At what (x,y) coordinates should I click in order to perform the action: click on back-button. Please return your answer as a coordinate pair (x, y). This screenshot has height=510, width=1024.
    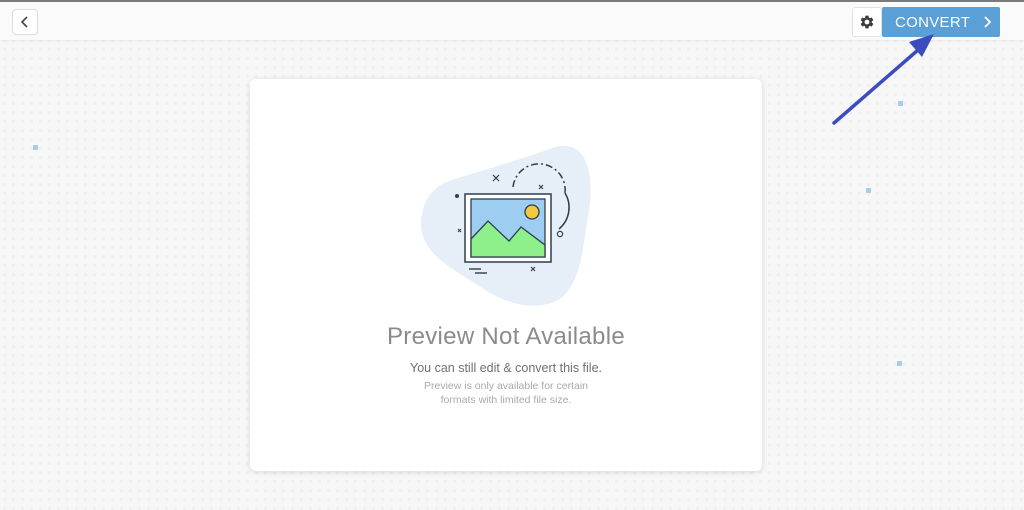
    Looking at the image, I should click on (25, 22).